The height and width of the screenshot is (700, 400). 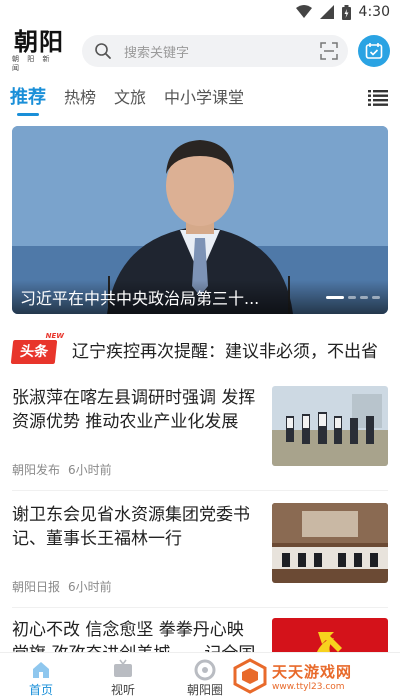 What do you see at coordinates (200, 12) in the screenshot?
I see `status-bar: 4:30` at bounding box center [200, 12].